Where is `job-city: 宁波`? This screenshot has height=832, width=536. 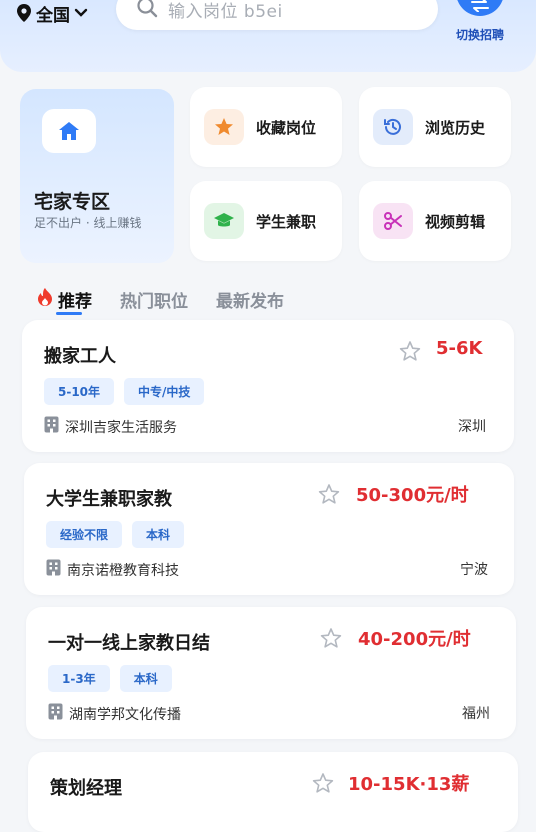
job-city: 宁波 is located at coordinates (474, 570).